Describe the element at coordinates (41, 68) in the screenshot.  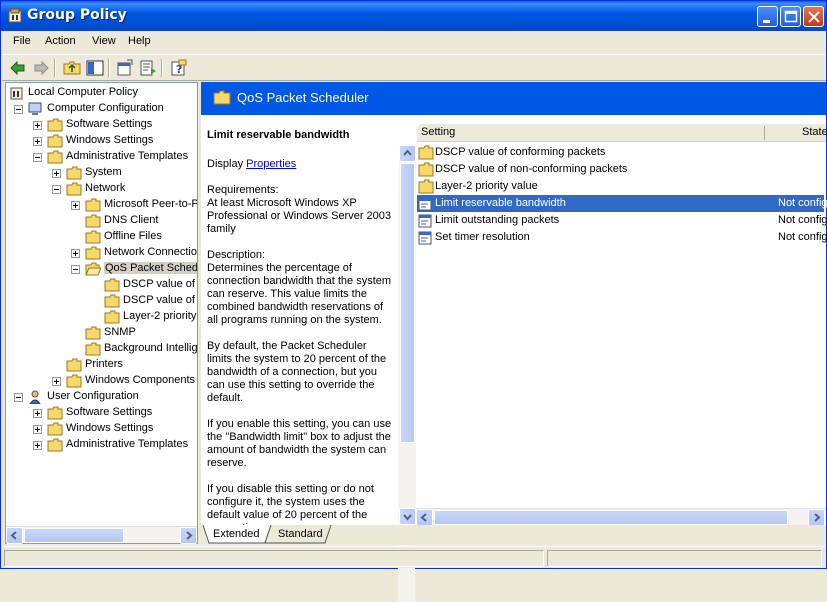
I see `forward-arrow-icon` at that location.